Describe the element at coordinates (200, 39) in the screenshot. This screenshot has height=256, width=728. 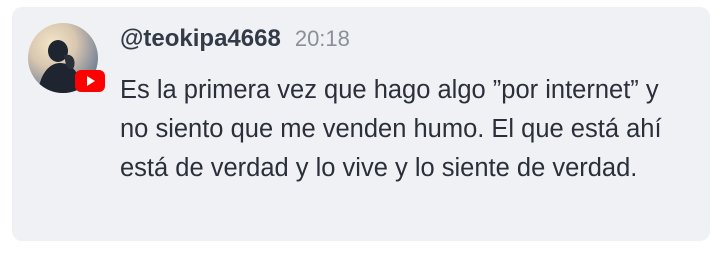
I see `username: @teokipa4668` at that location.